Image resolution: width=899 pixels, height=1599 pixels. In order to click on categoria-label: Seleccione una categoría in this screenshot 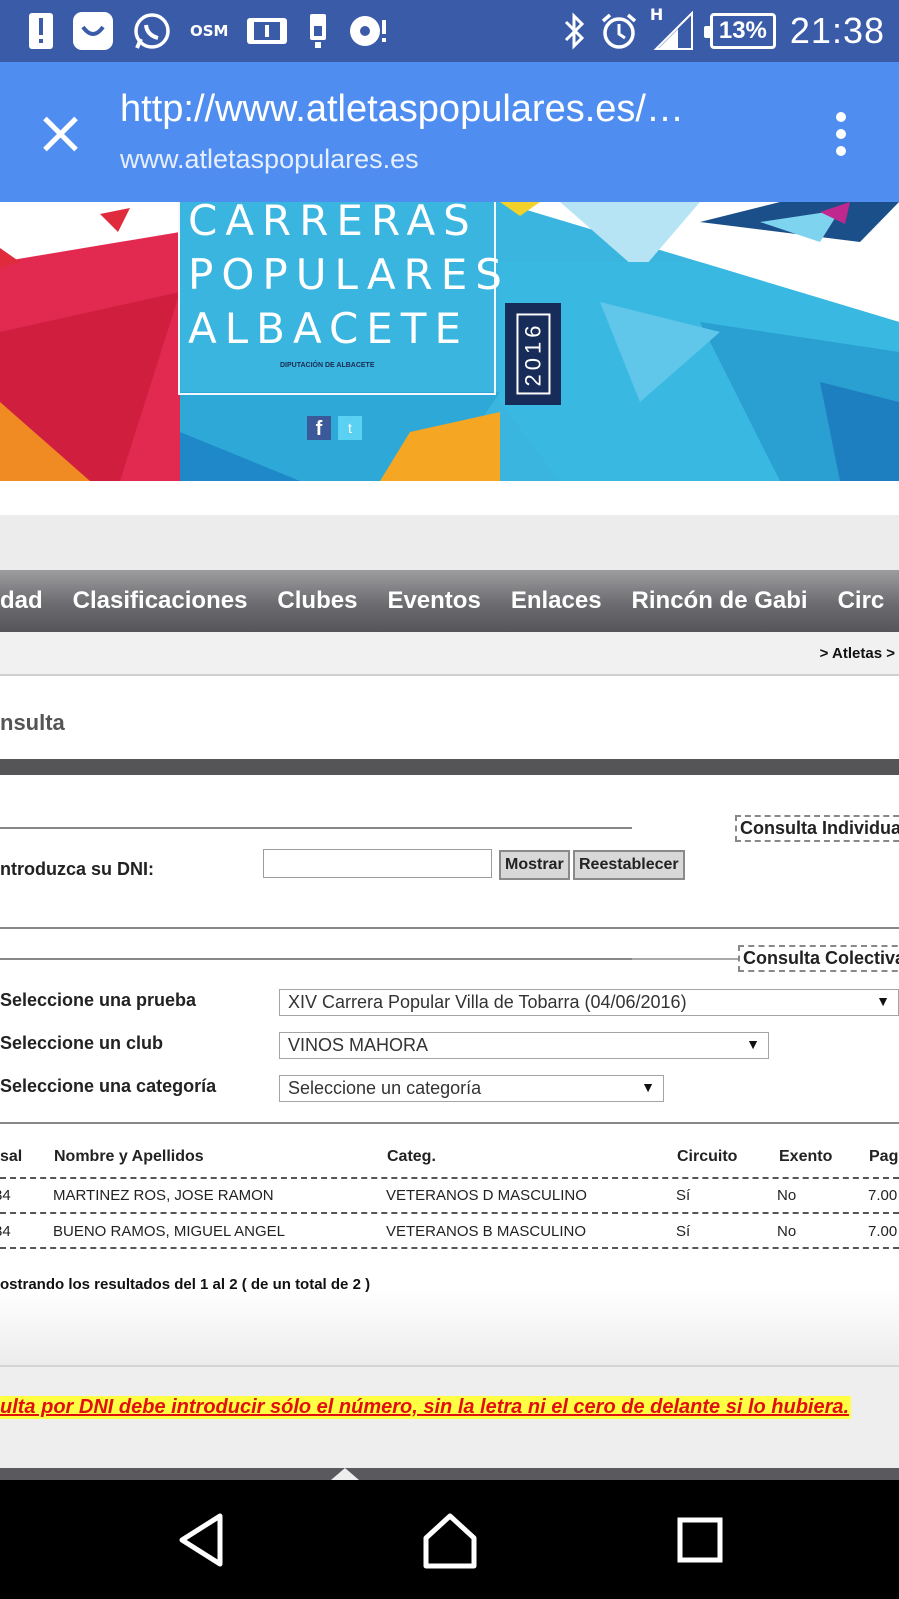, I will do `click(108, 1086)`.